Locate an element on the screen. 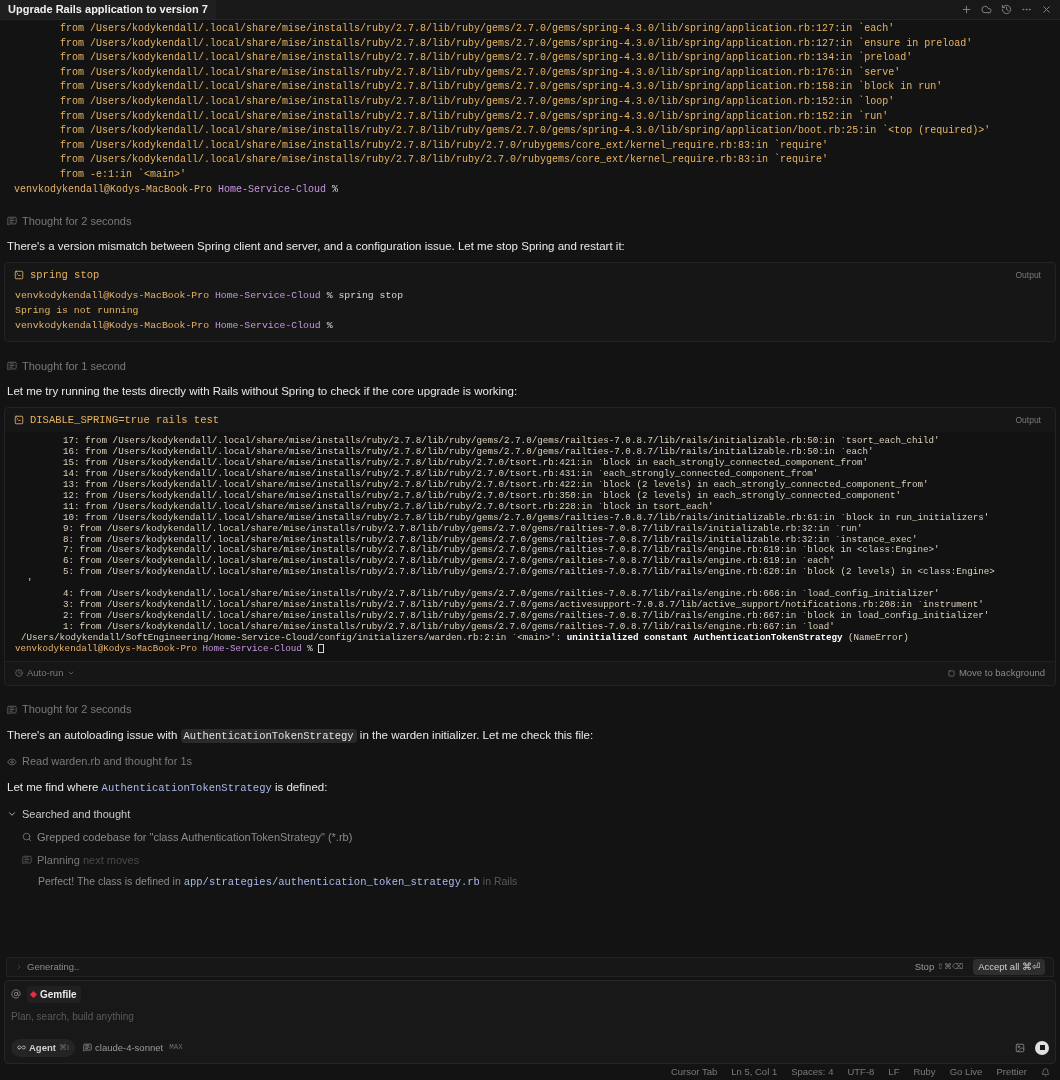 This screenshot has width=1060, height=1080. trace-line: 16: from /Users/kodykendall/.local/share/mise/installs/ruby/2.7.8/lib/ruby/gems/2.7.0/gems/railties-7.0.8.7/lib/rails/initializable.rb:50:in `each' is located at coordinates (468, 452).